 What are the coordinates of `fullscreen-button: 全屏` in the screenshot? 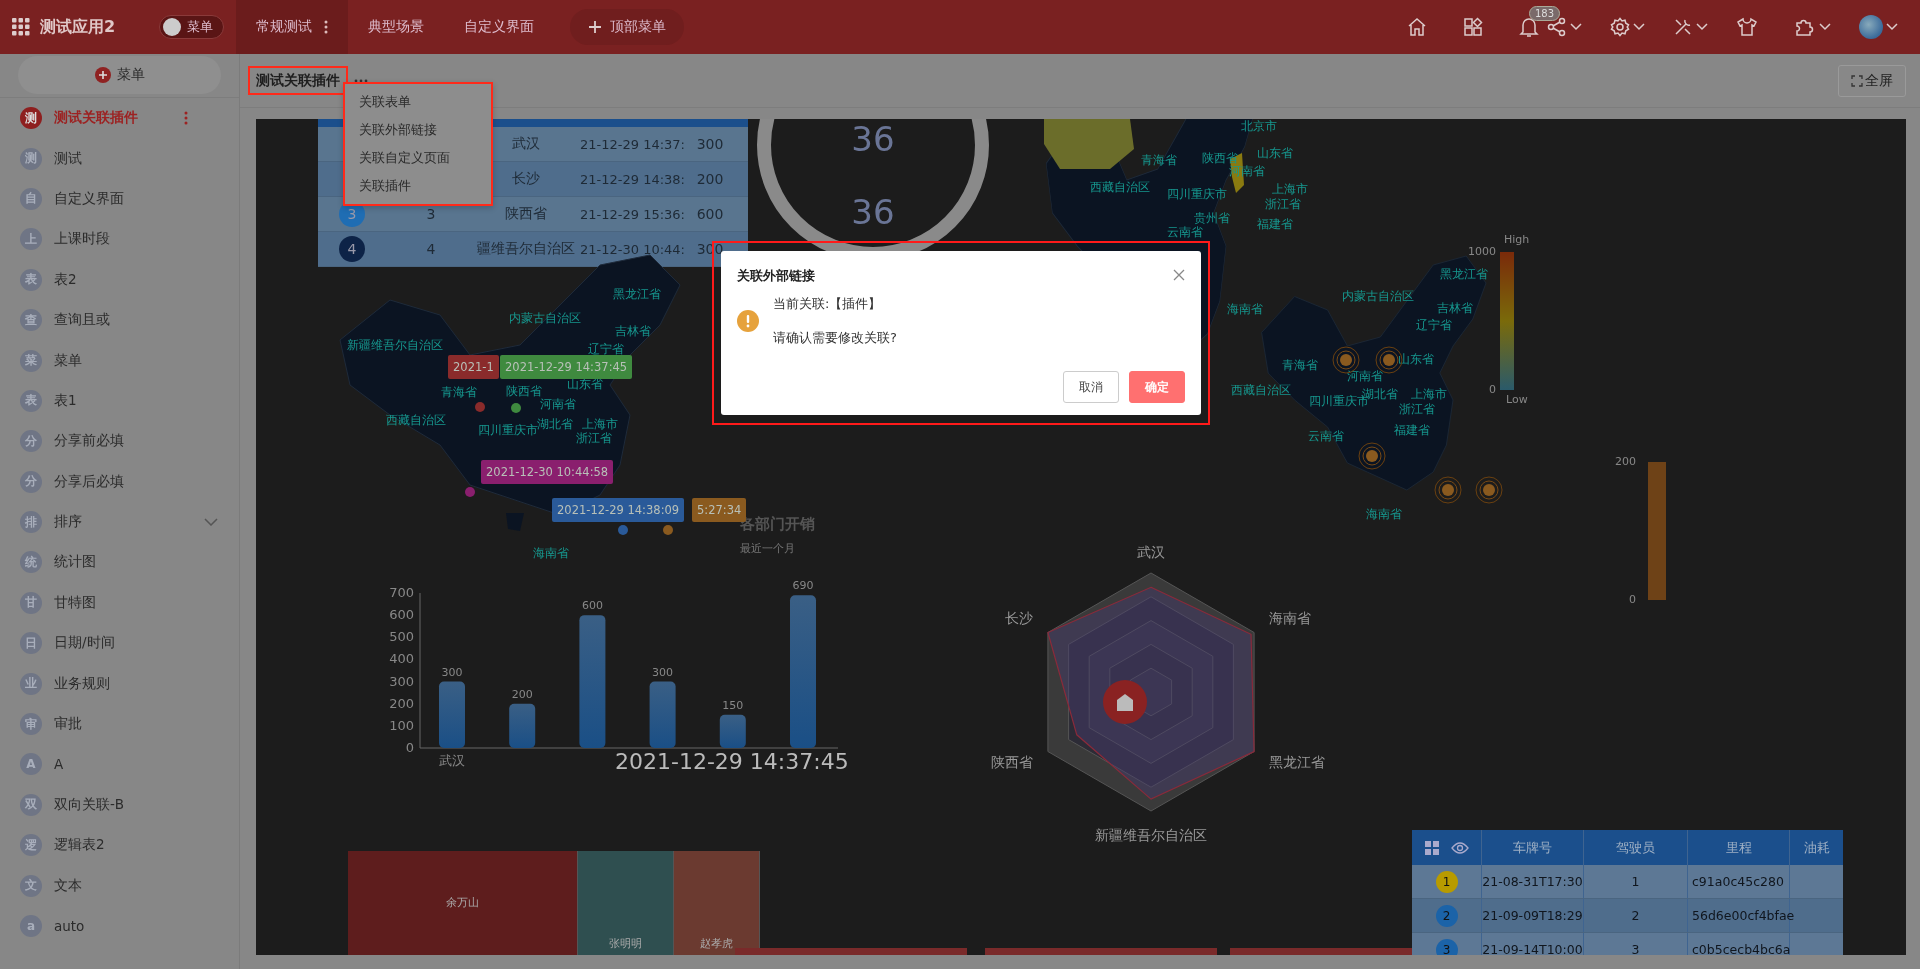 It's located at (1872, 80).